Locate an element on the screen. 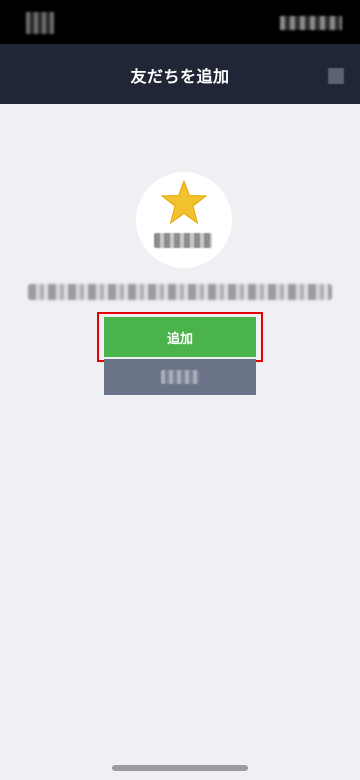 The height and width of the screenshot is (780, 360). top-navigation: 友だちを追加 is located at coordinates (180, 74).